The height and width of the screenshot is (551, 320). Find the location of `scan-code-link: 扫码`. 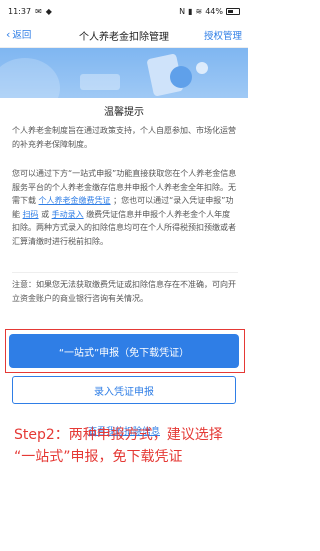

scan-code-link: 扫码 is located at coordinates (31, 214).